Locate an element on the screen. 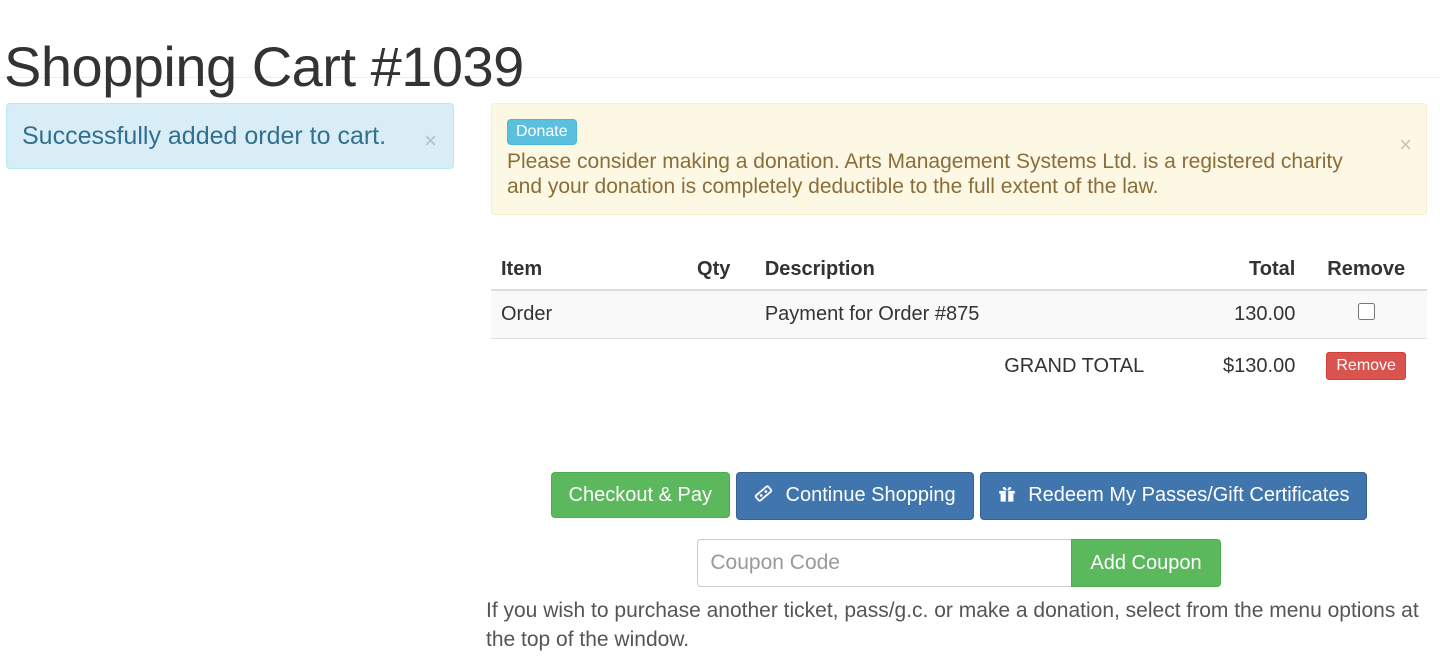 This screenshot has height=661, width=1440. left-column: Successfully added order to cart. × is located at coordinates (230, 136).